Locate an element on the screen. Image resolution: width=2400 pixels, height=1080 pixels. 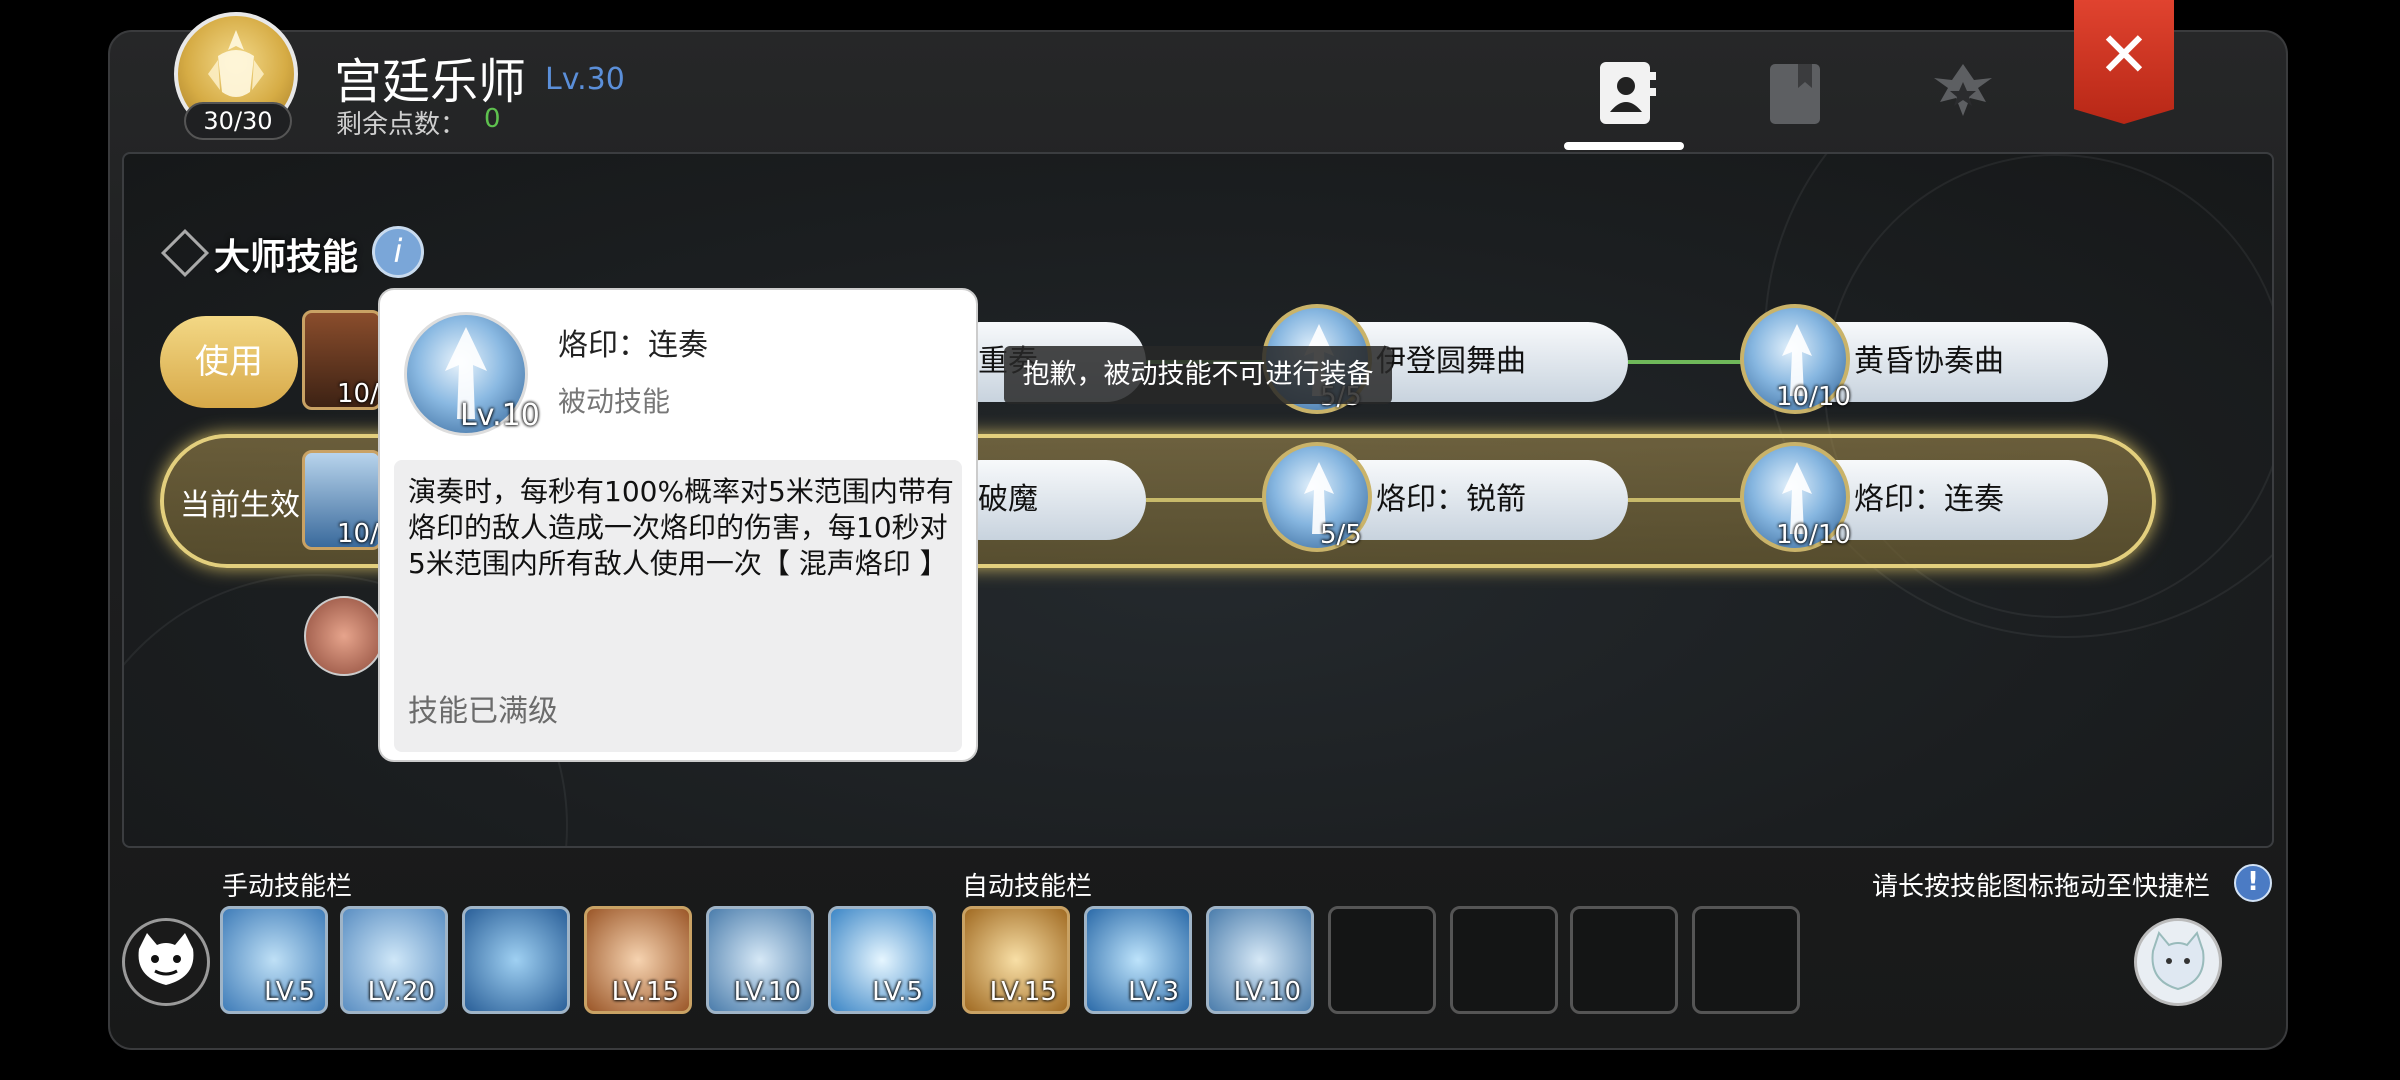
popup-skill-type: 被动技能 is located at coordinates (614, 401).